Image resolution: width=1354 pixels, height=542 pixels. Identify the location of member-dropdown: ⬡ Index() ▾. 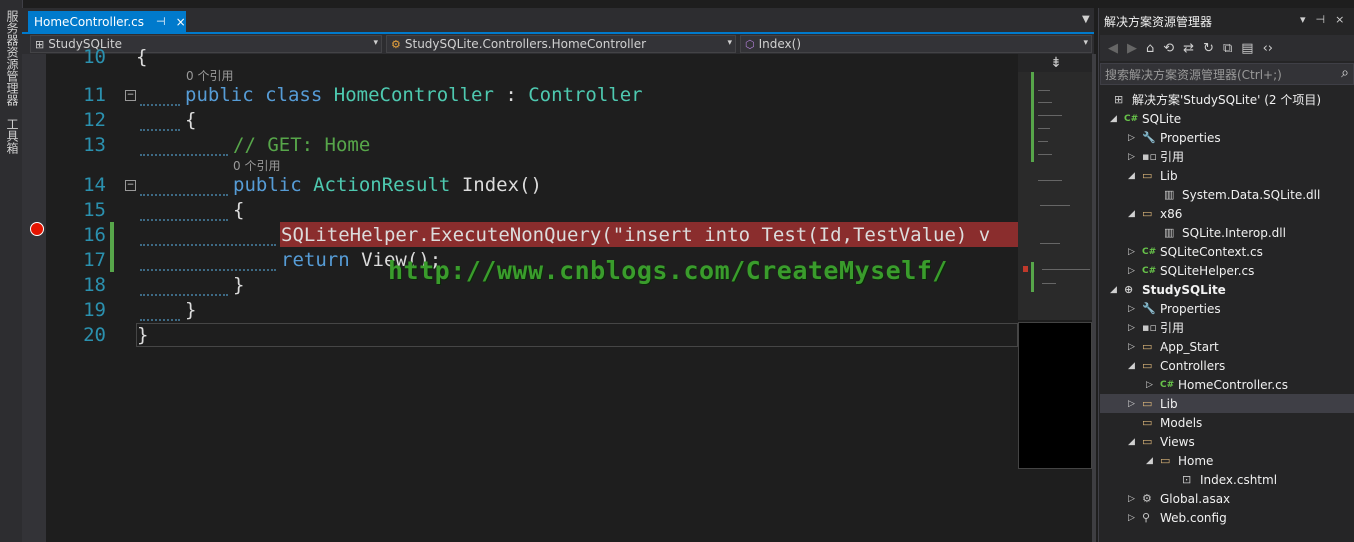
(916, 44).